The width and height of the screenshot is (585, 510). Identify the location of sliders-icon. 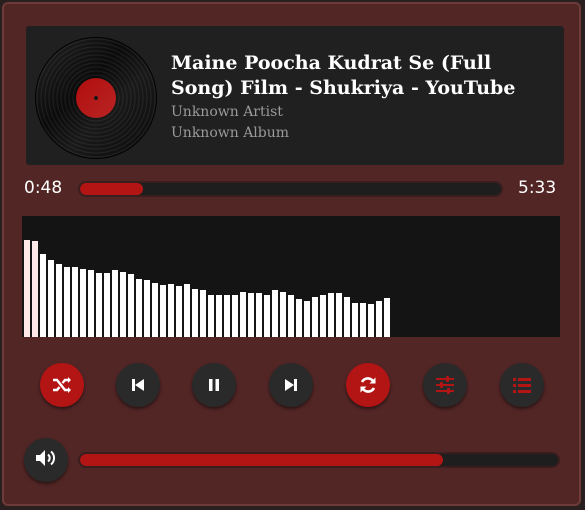
(445, 385).